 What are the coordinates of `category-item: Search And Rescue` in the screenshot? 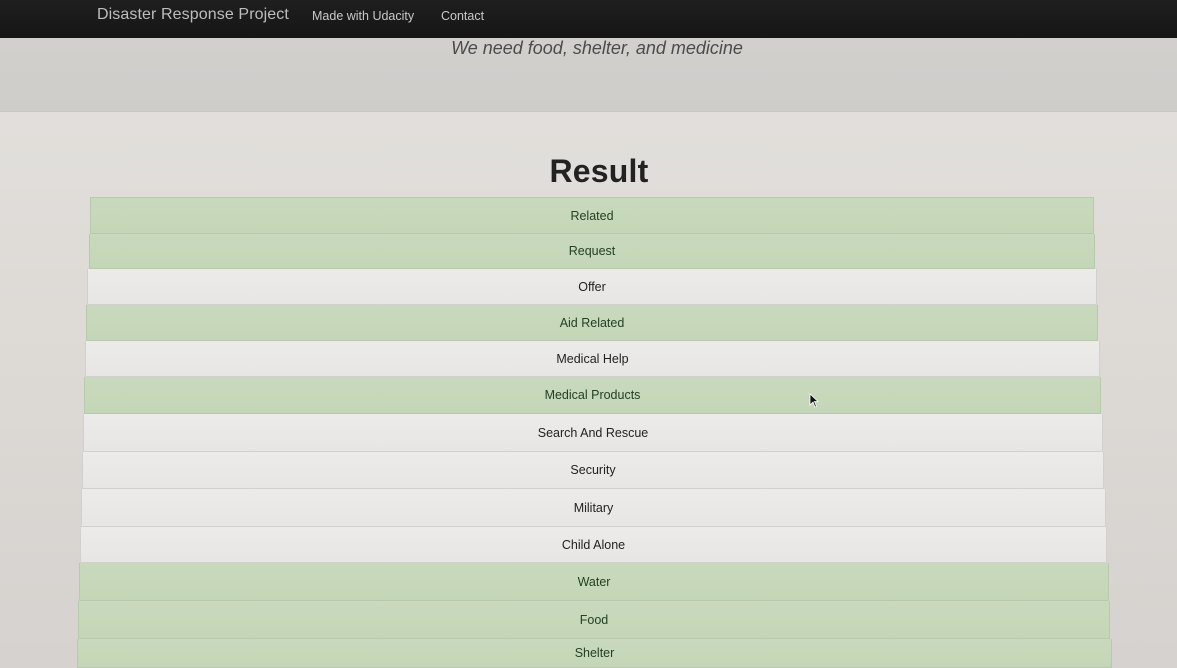 It's located at (593, 433).